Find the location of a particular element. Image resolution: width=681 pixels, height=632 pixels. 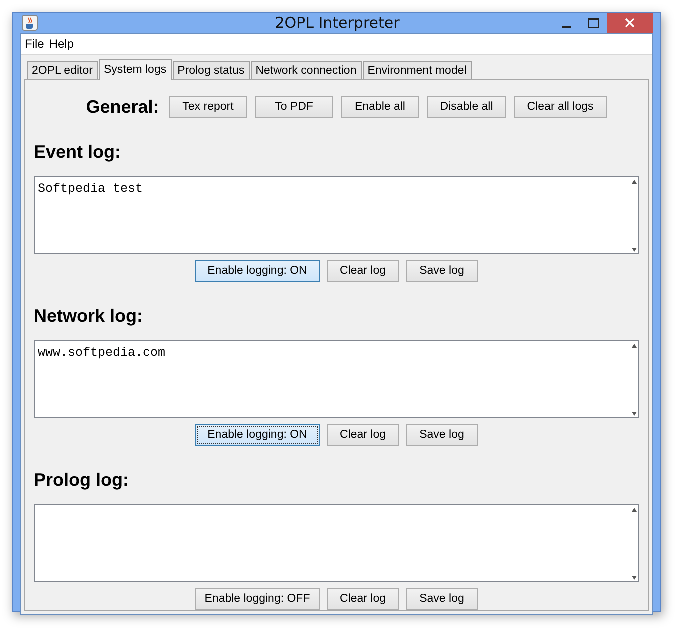

tab: Network connection is located at coordinates (306, 70).